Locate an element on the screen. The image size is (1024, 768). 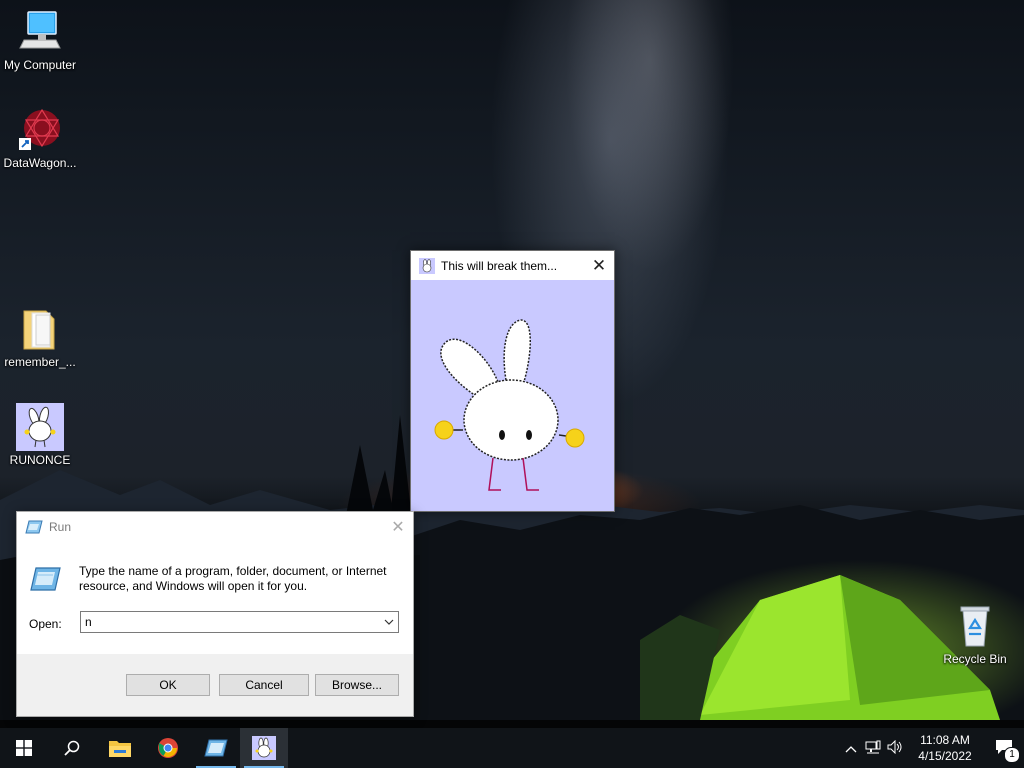
bunny-icon is located at coordinates (40, 427).